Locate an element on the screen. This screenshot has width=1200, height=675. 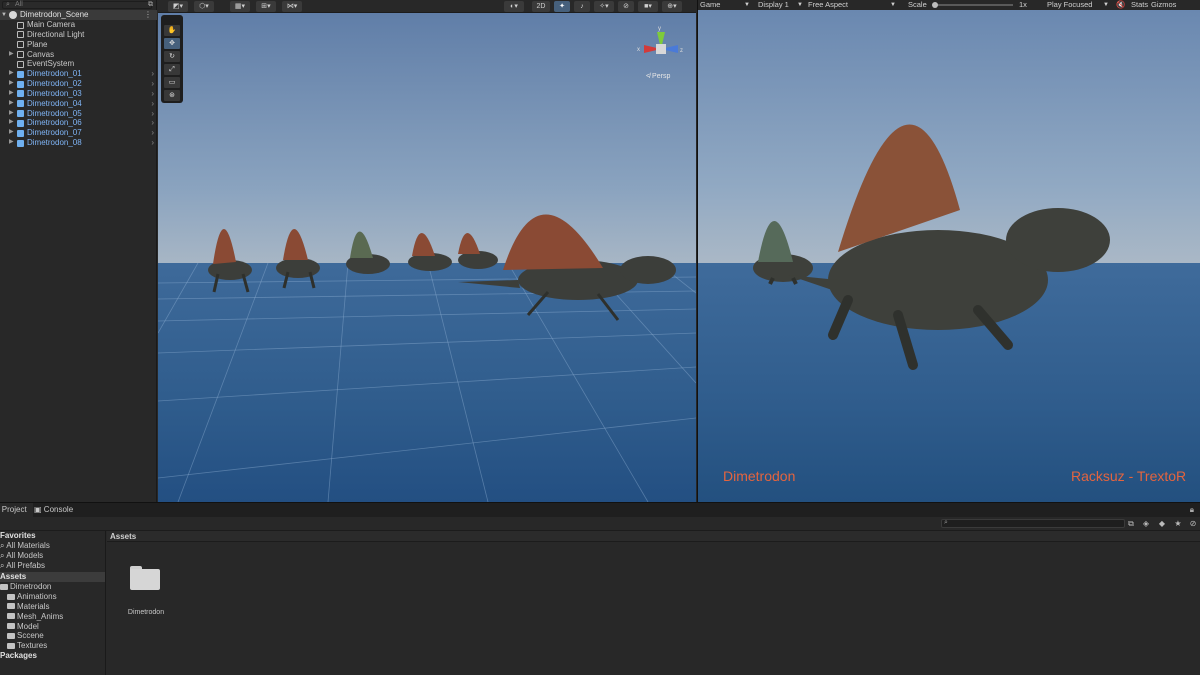
asset-folder-item: Model is located at coordinates (52, 627).